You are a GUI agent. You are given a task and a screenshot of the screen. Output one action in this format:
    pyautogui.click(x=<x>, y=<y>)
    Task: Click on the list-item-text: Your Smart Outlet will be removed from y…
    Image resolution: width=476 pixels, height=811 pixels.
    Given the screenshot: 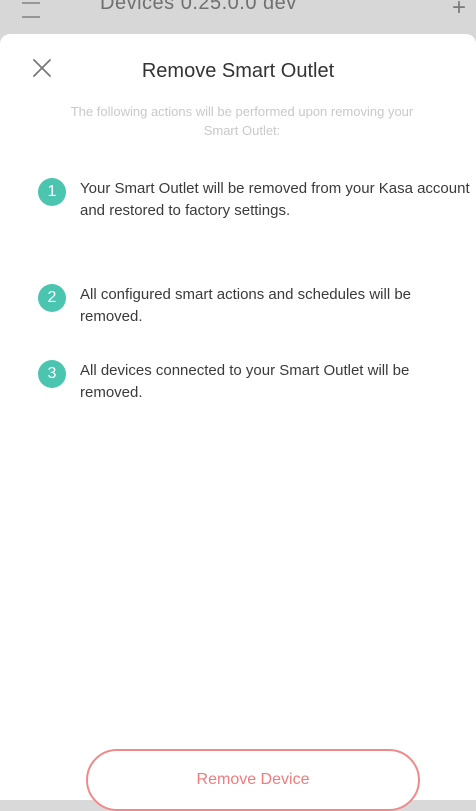 What is the action you would take?
    pyautogui.click(x=275, y=199)
    